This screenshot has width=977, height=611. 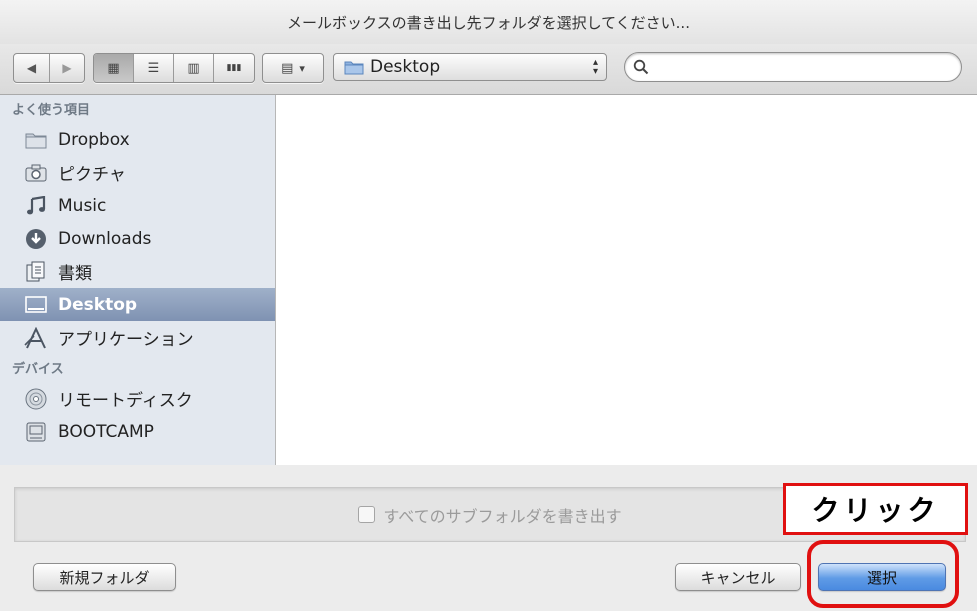 I want to click on sidebar-item-remote-disc: リモートディスク, so click(x=137, y=398).